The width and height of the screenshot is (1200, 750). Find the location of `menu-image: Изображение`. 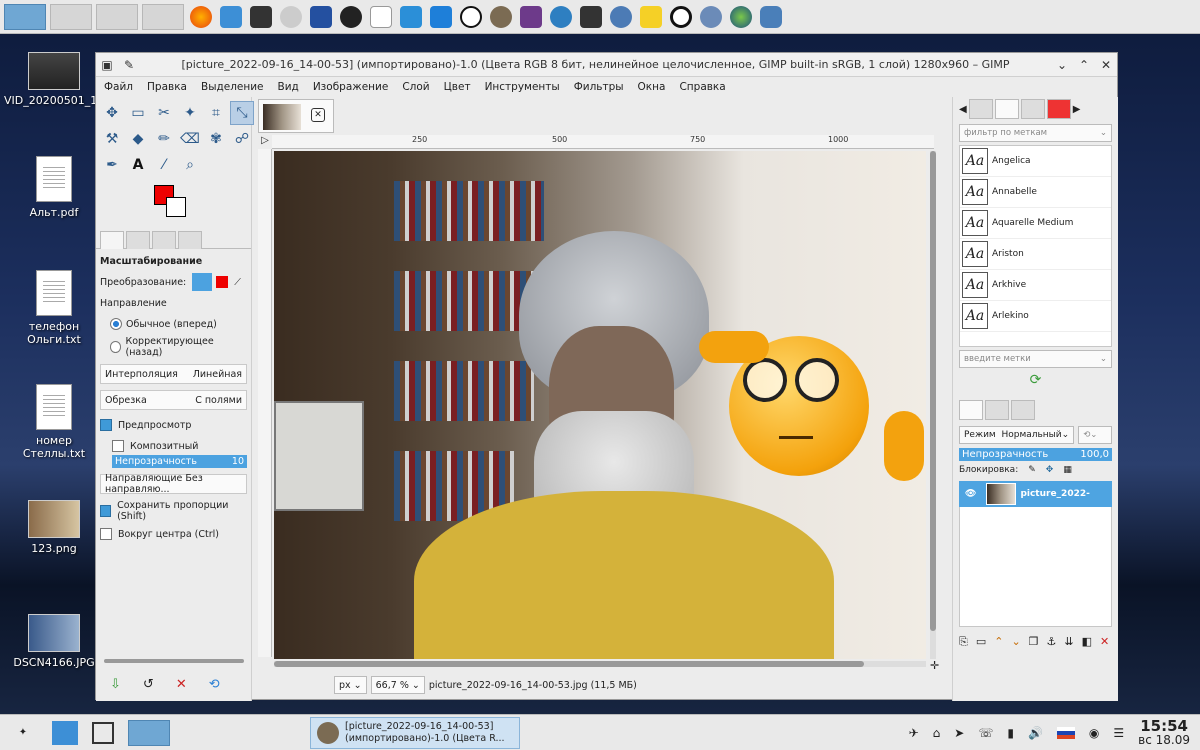

menu-image: Изображение is located at coordinates (351, 87).